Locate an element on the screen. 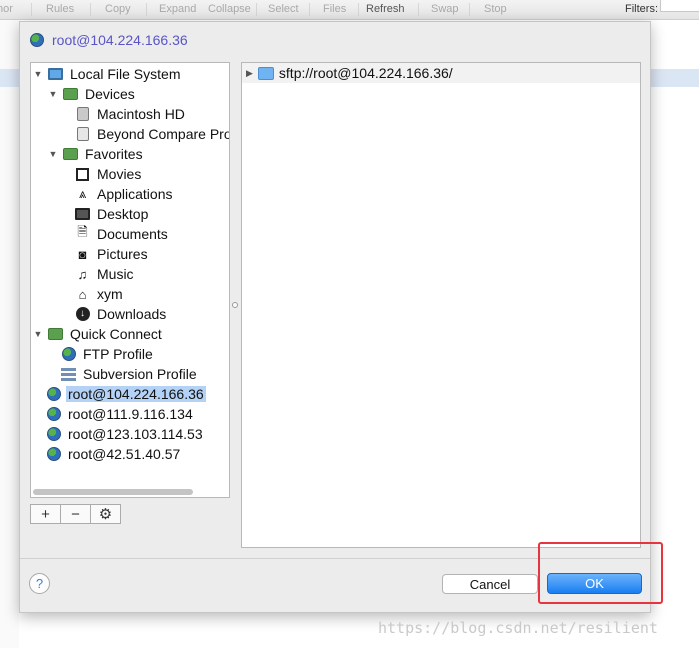 This screenshot has width=699, height=648. tree-item-host-selected: root@104.224.166.36 is located at coordinates (126, 394).